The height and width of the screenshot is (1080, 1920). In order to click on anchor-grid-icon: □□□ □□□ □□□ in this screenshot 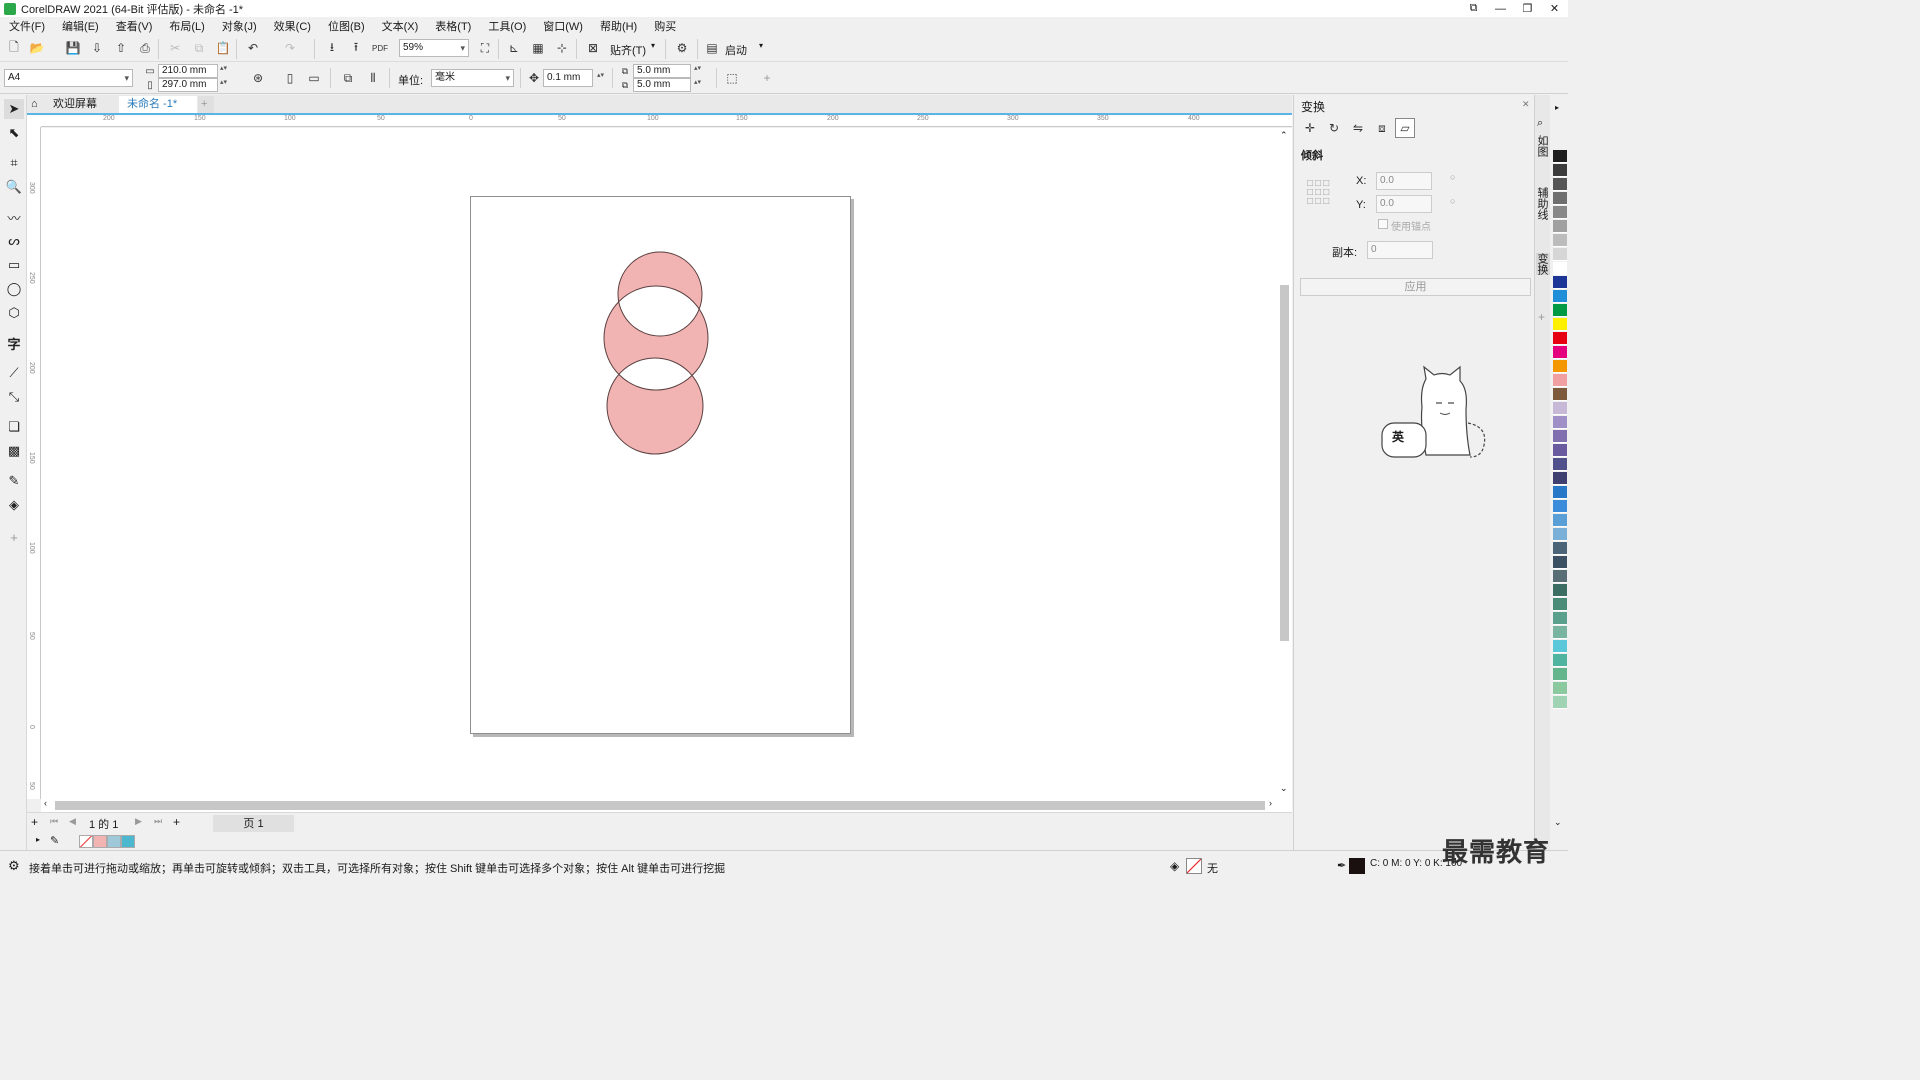, I will do `click(1319, 193)`.